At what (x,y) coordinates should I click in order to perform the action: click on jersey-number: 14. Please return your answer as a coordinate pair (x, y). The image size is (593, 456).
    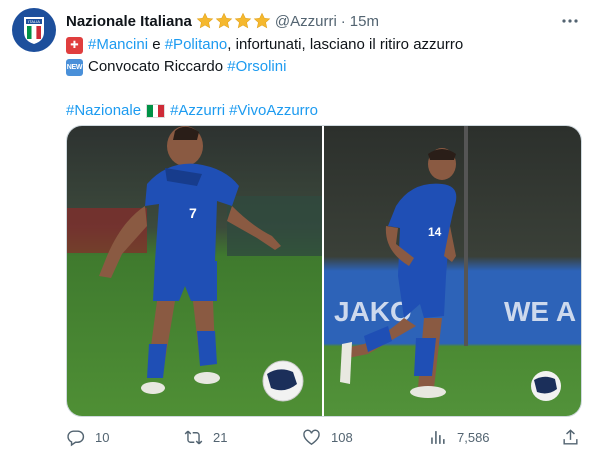
    Looking at the image, I should click on (435, 232).